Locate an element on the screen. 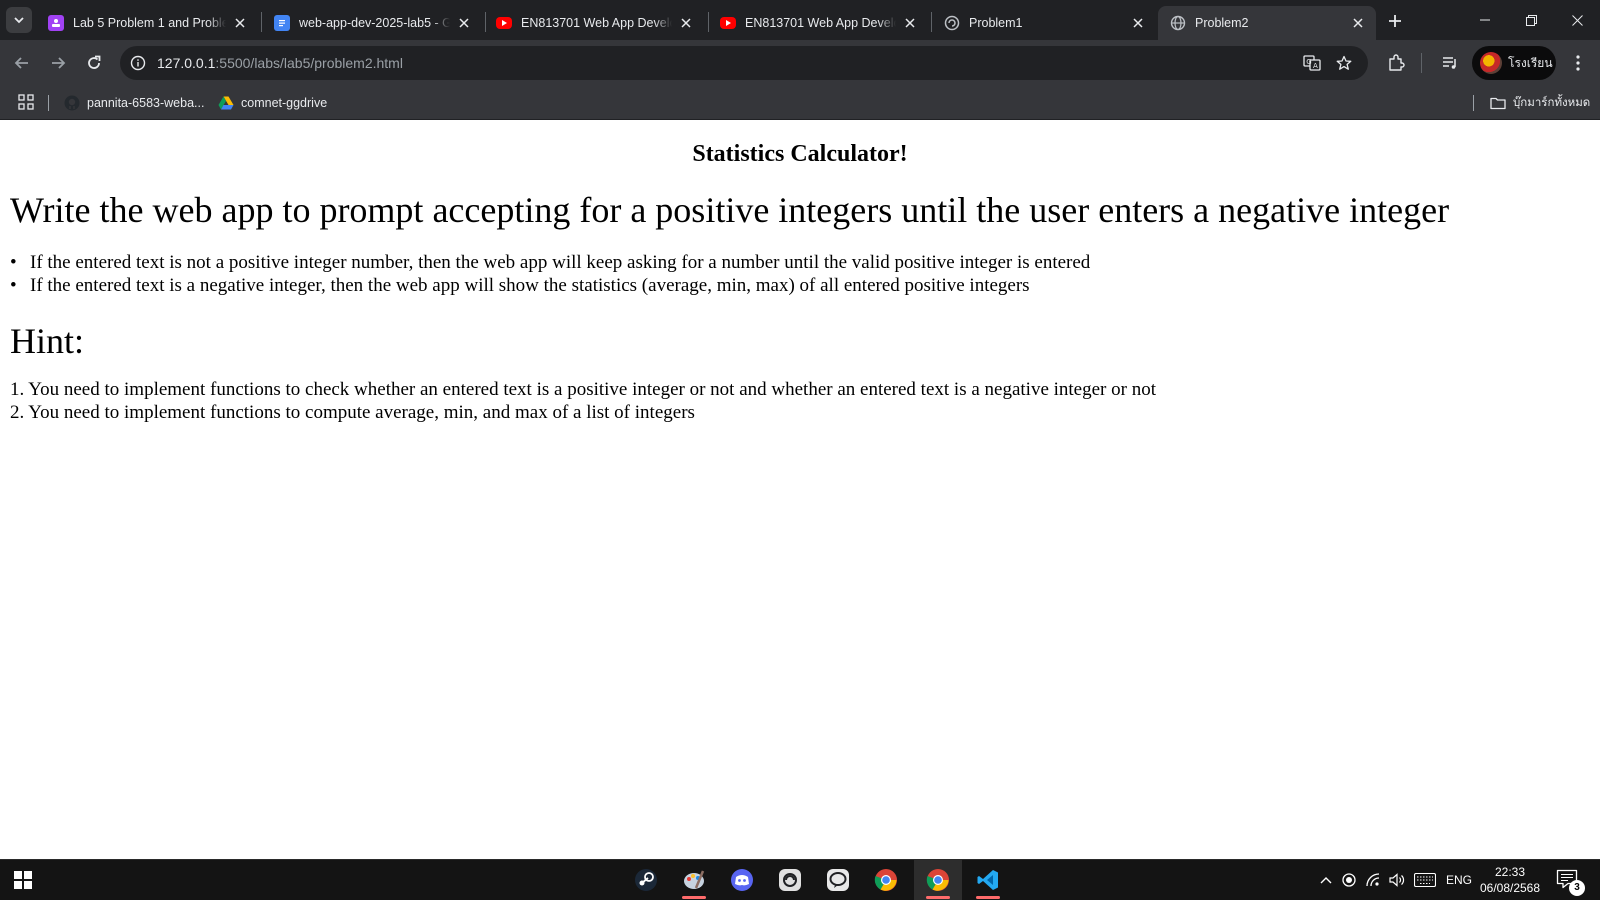 This screenshot has width=1600, height=900. vscode-icon is located at coordinates (987, 880).